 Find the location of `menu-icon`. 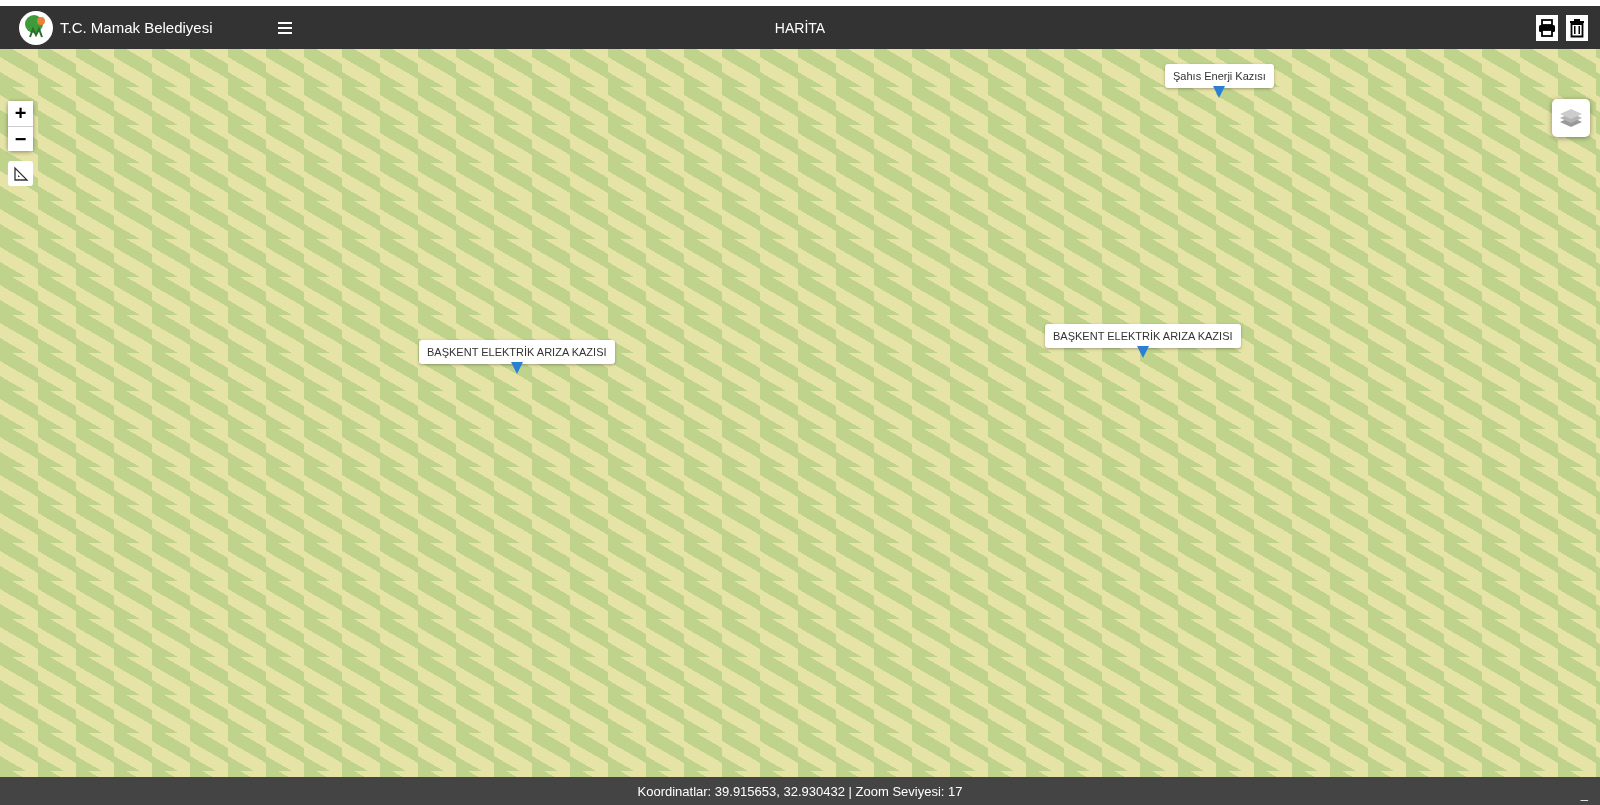

menu-icon is located at coordinates (285, 27).